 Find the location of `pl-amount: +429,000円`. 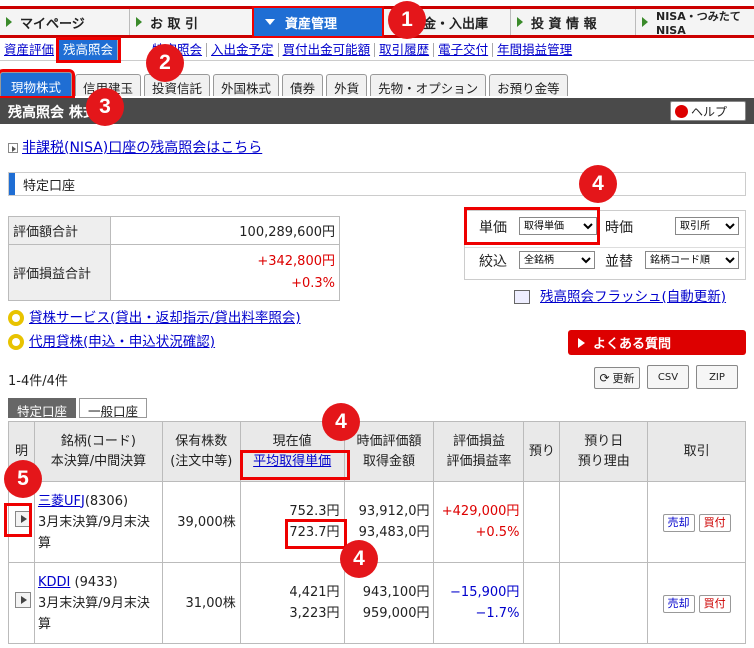

pl-amount: +429,000円 is located at coordinates (480, 511).